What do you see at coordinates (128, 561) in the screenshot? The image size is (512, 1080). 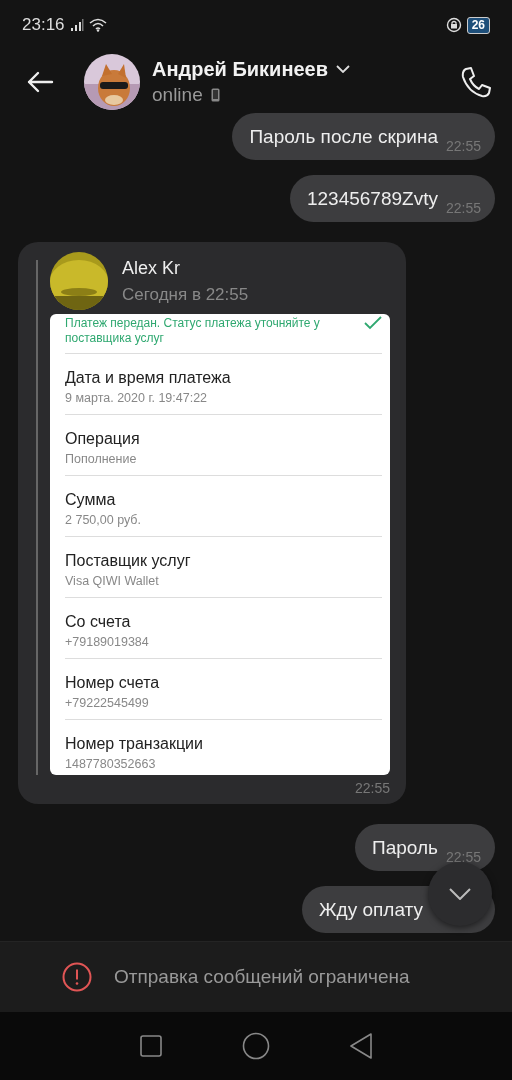 I see `field-label: Поставщик услуг` at bounding box center [128, 561].